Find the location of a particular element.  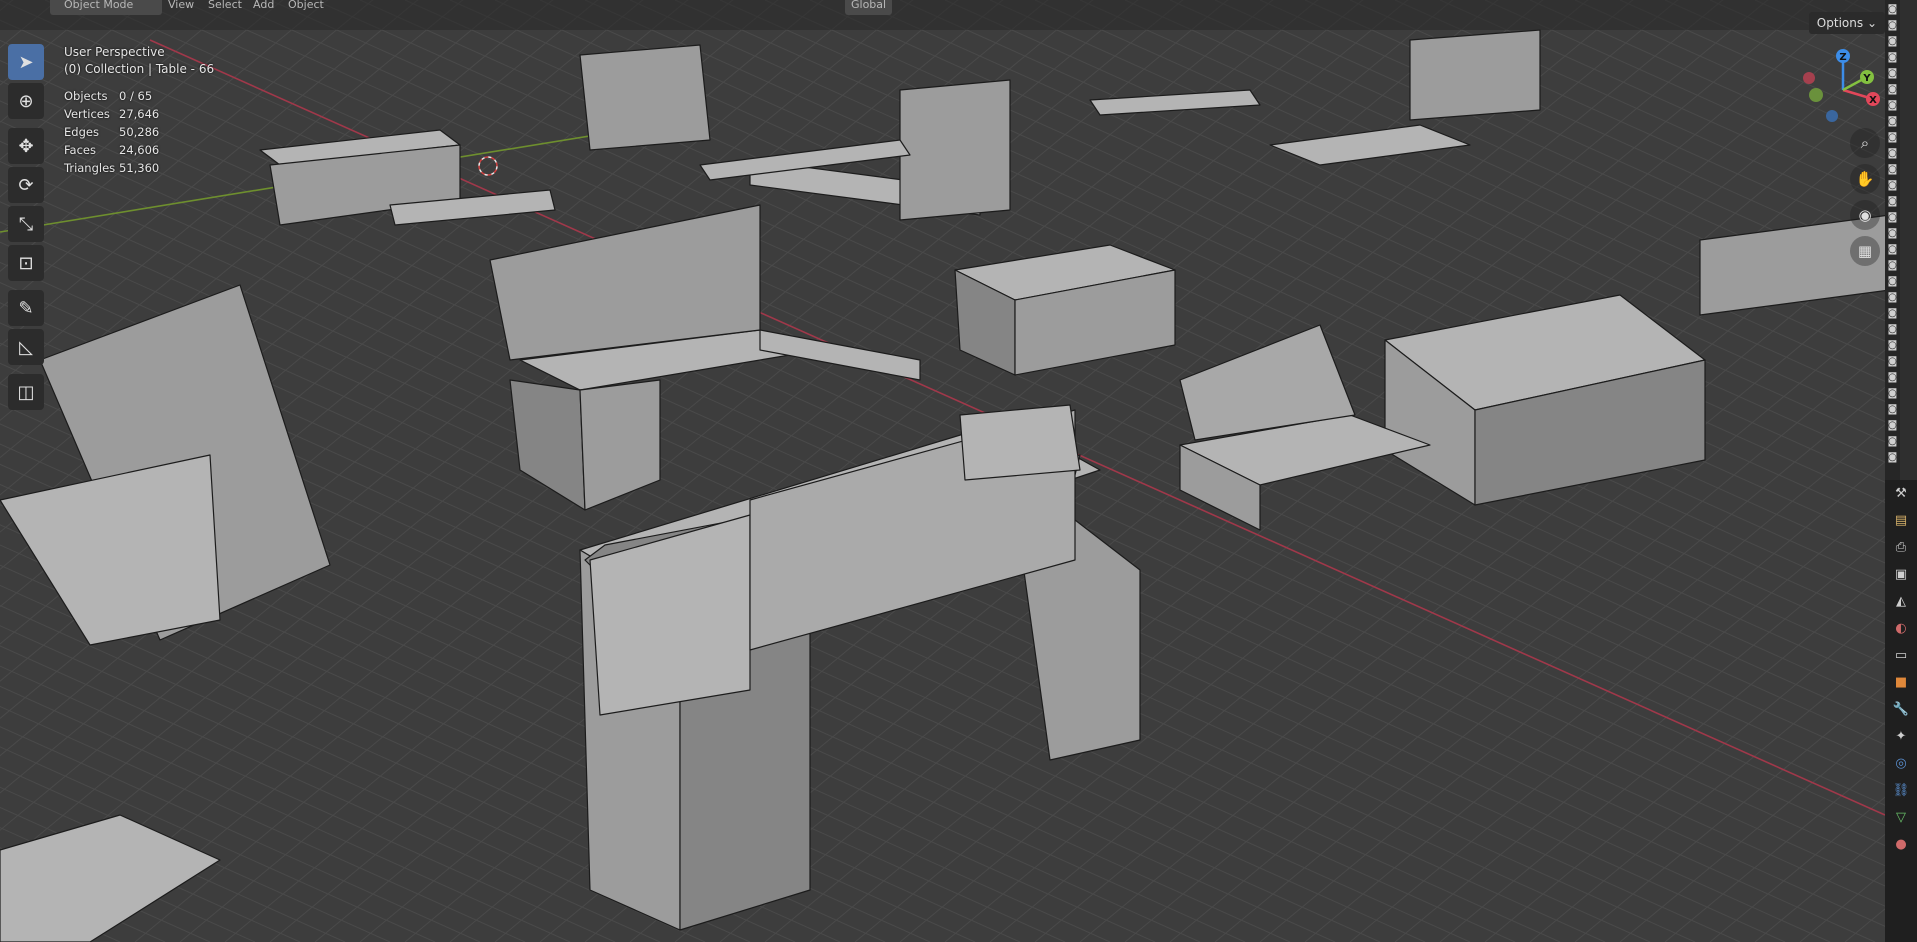

menu-select: Select is located at coordinates (225, 7).